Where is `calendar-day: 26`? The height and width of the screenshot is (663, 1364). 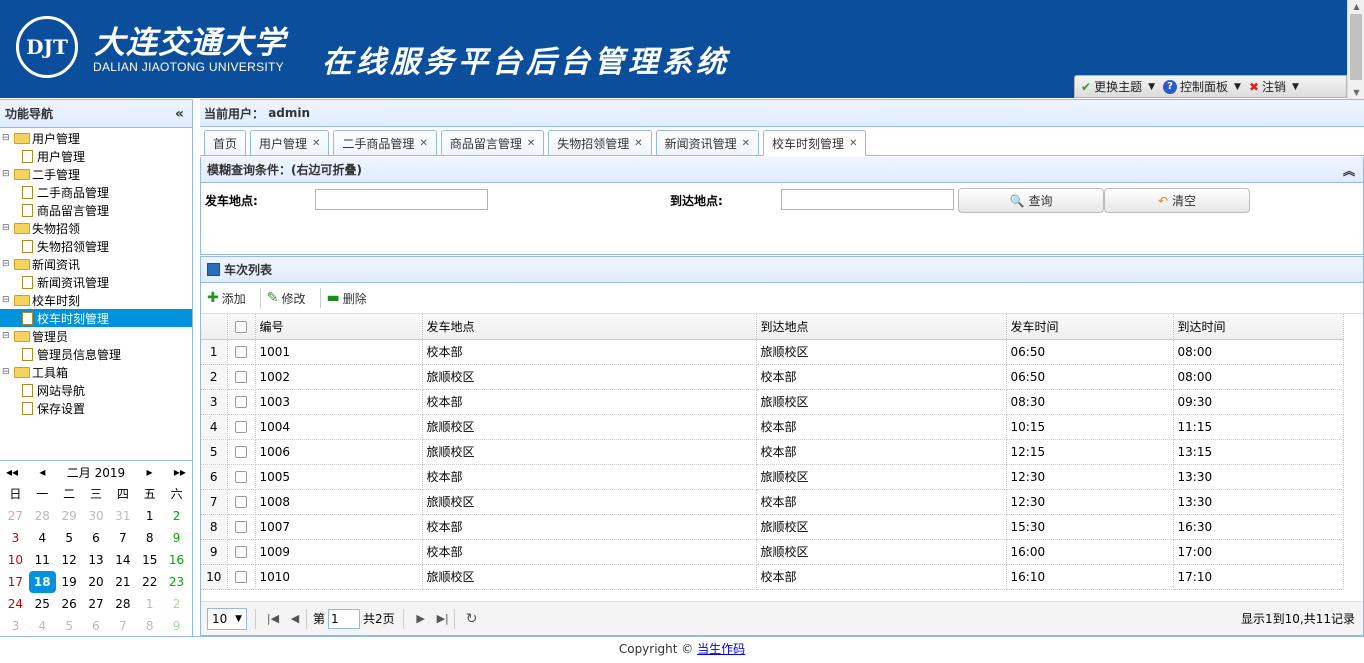 calendar-day: 26 is located at coordinates (69, 604).